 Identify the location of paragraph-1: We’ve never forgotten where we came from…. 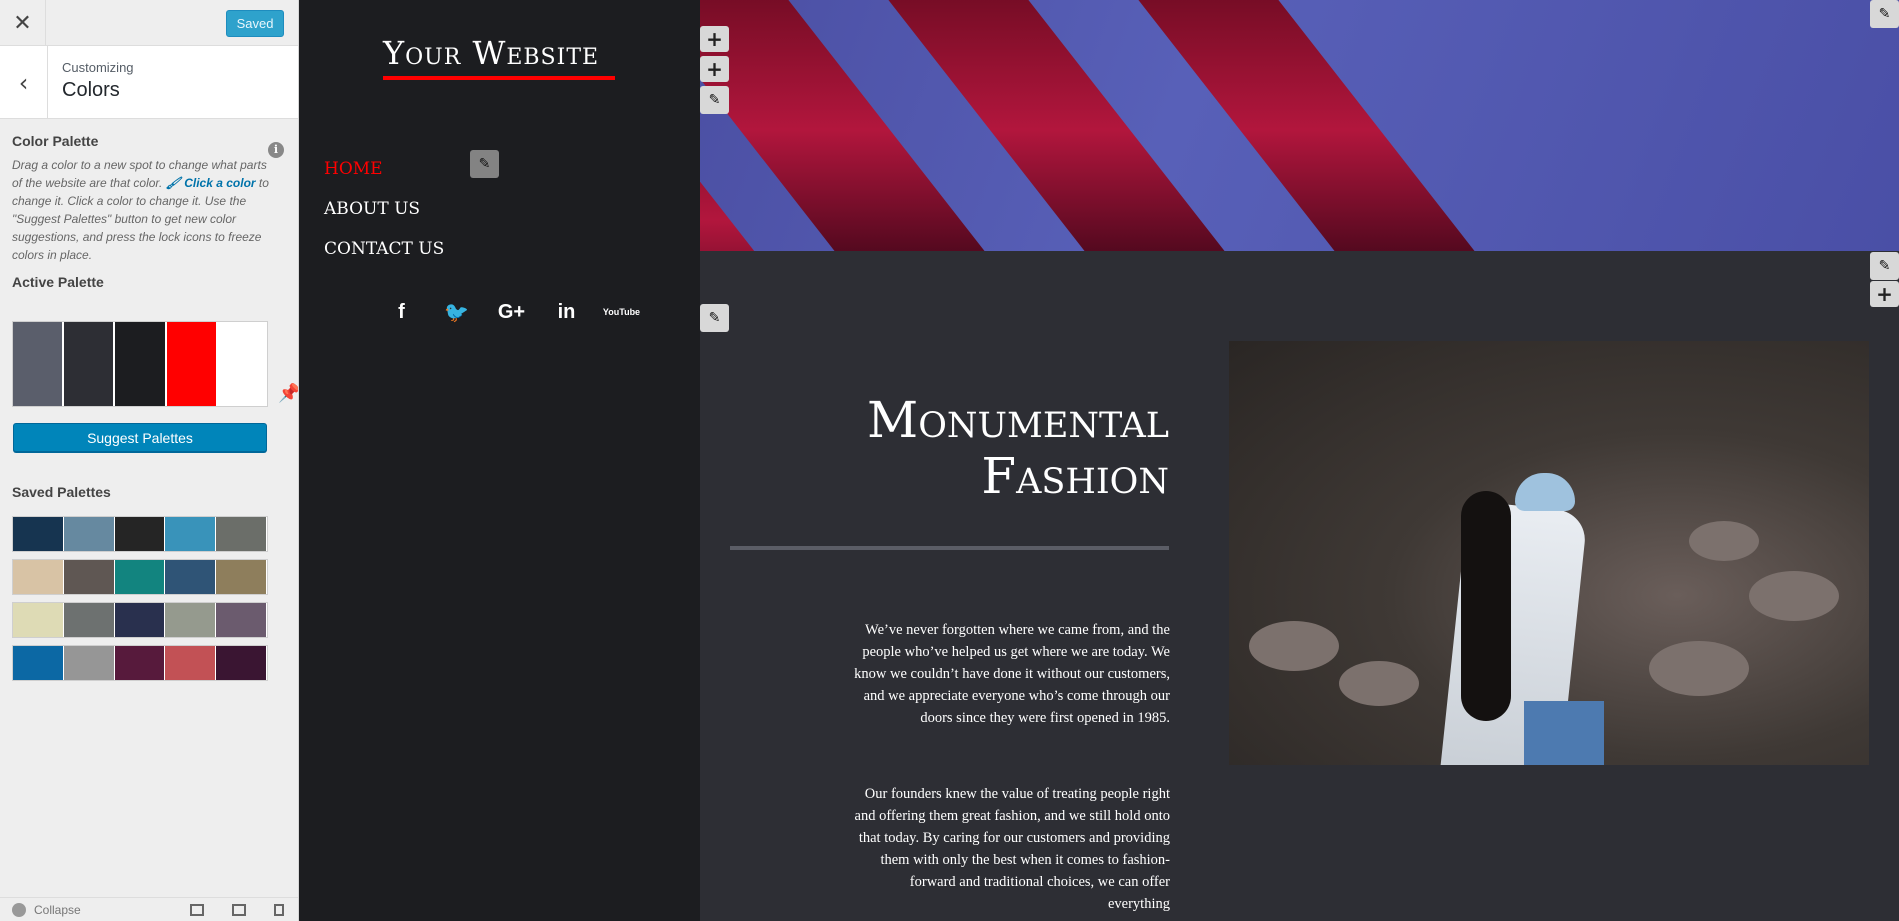
(1010, 674).